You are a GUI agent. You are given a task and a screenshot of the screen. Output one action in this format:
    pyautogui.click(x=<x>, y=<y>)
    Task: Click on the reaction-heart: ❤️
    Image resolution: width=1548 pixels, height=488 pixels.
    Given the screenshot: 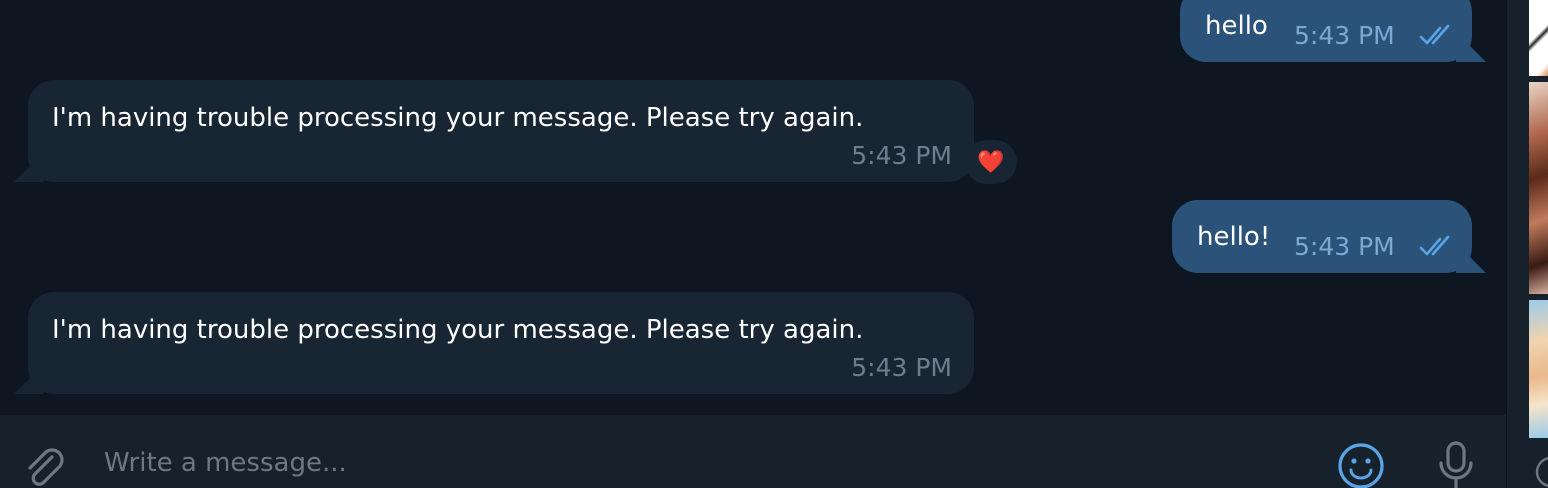 What is the action you would take?
    pyautogui.click(x=991, y=162)
    